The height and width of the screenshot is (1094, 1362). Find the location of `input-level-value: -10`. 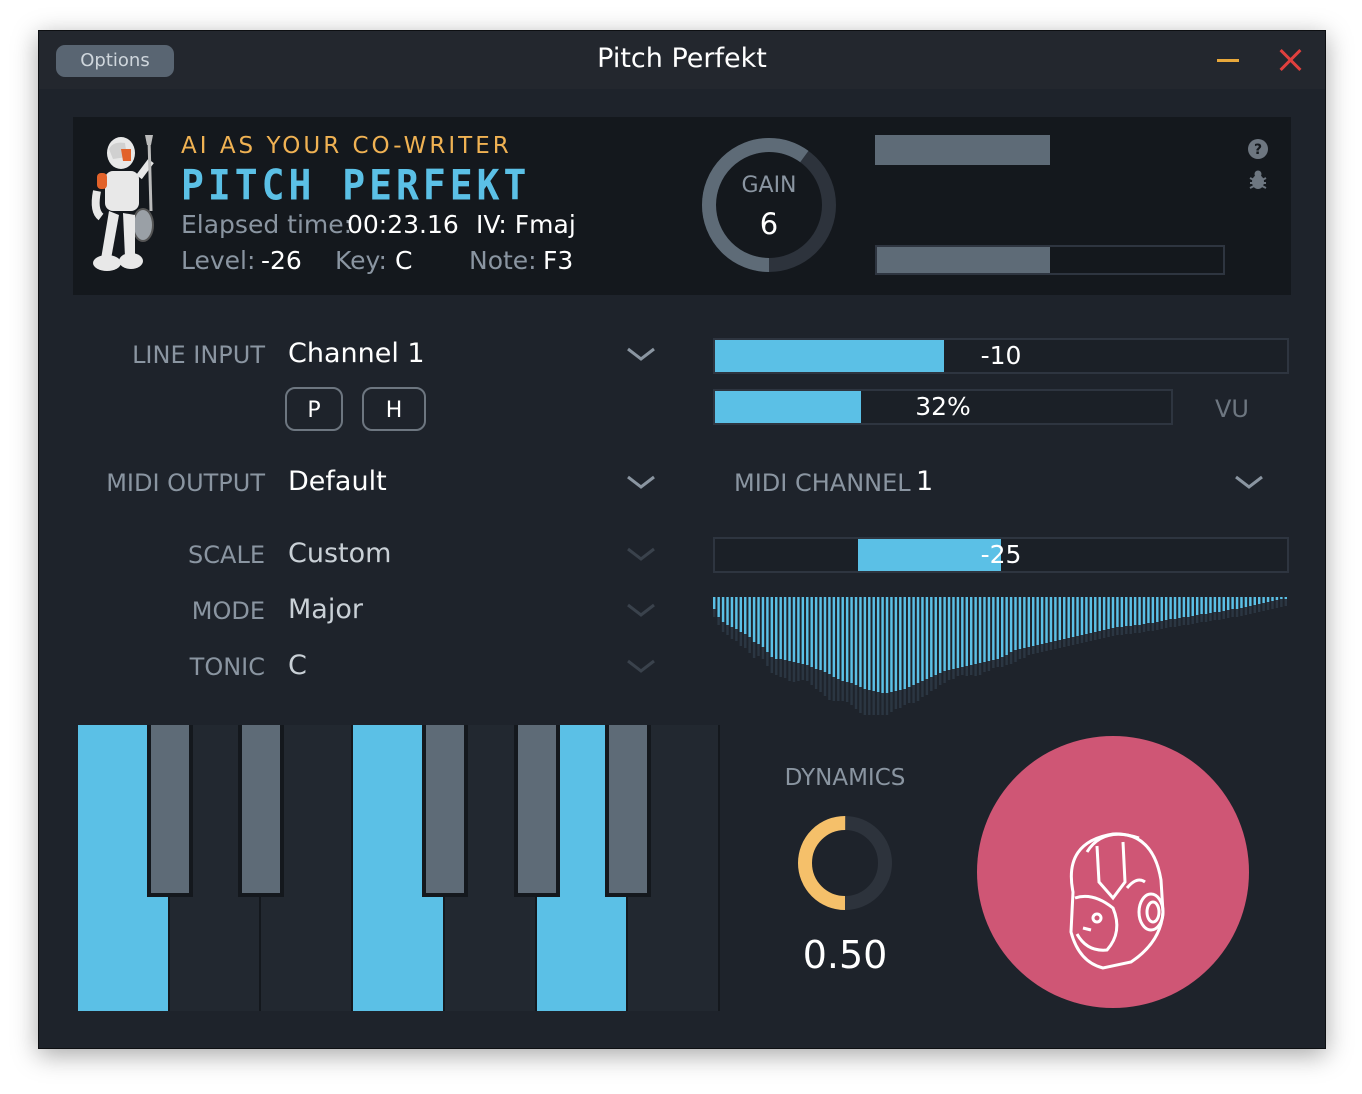

input-level-value: -10 is located at coordinates (1001, 355).